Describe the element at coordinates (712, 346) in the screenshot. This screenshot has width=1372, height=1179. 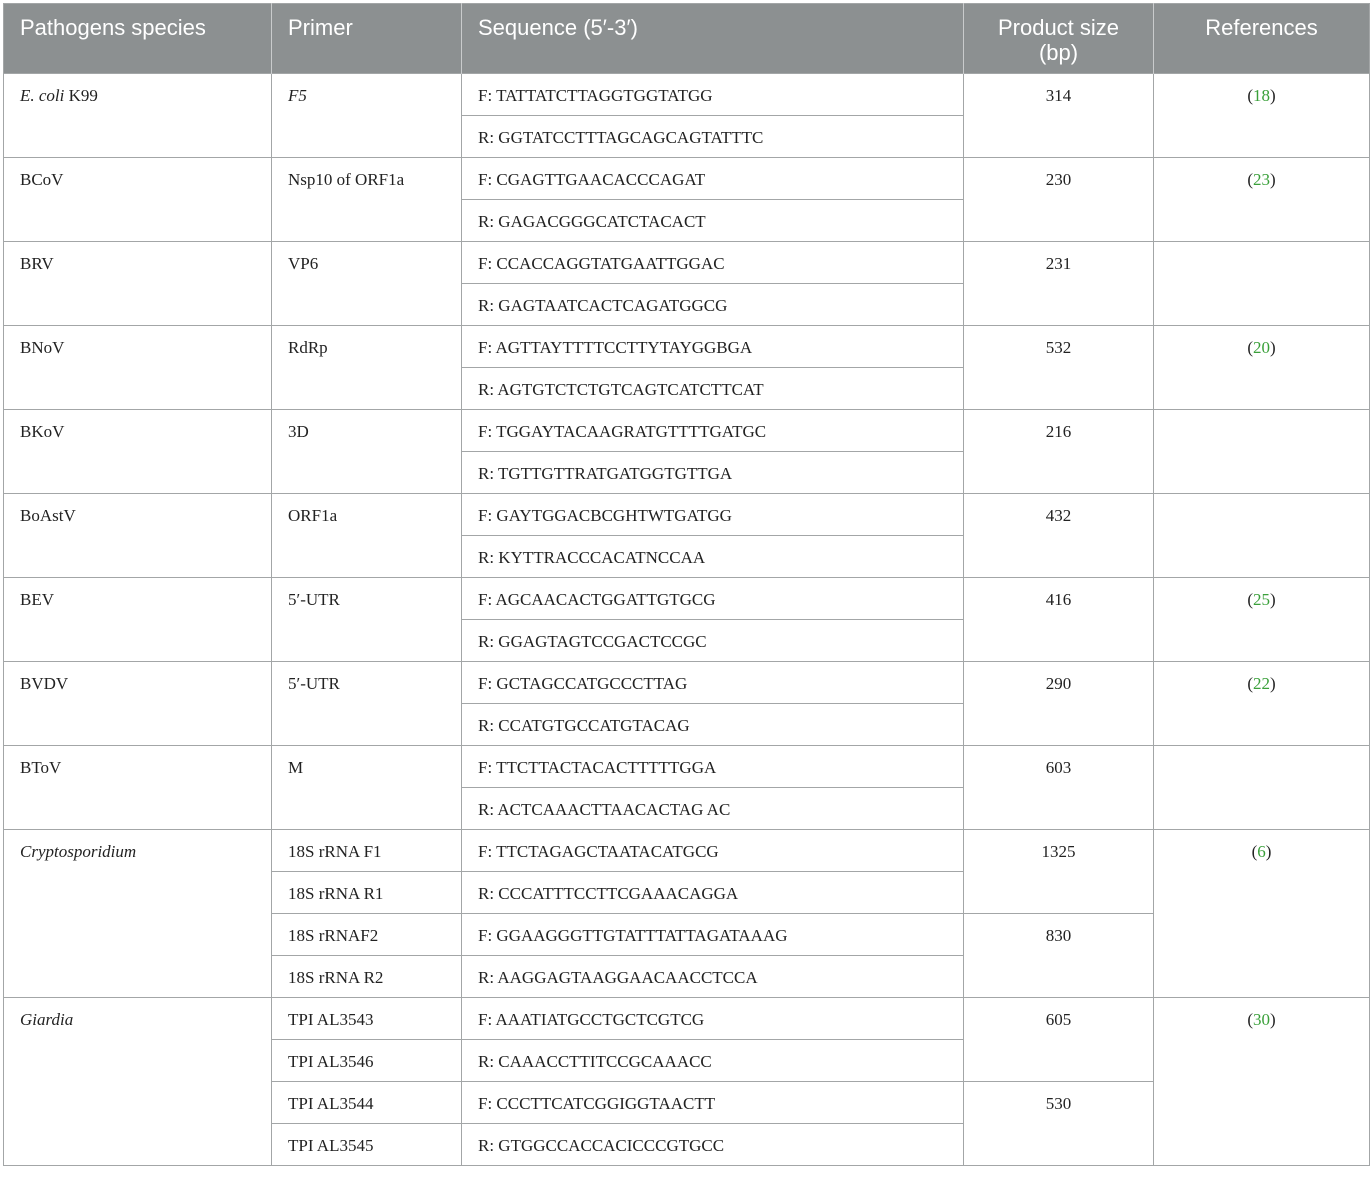
I see `sequence-cell: F: AGTTAYTTTTCCTTYTAYGGBGA` at that location.